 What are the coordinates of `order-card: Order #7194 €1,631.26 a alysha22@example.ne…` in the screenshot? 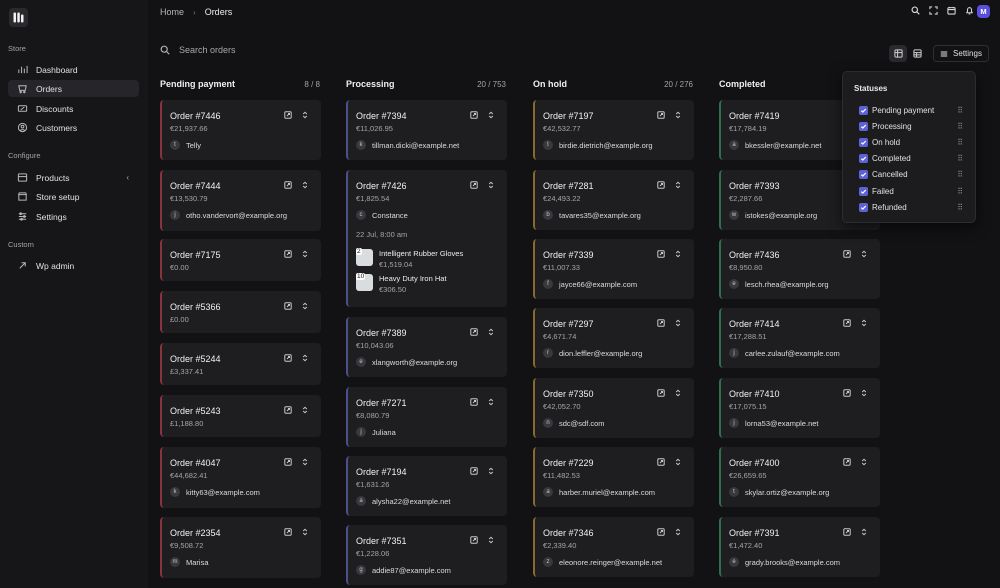 It's located at (426, 486).